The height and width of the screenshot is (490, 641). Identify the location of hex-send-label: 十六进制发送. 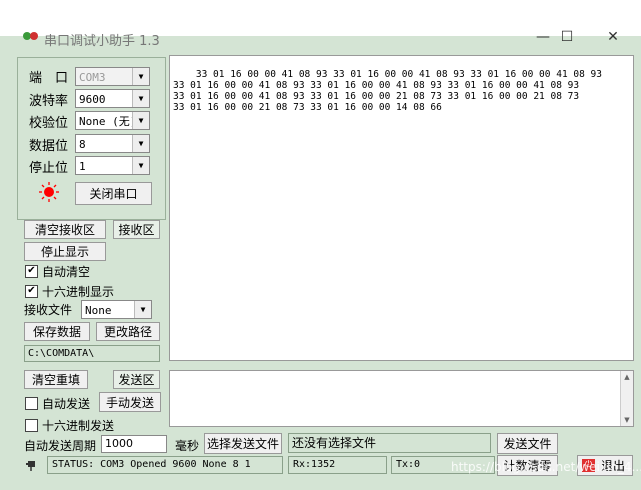
(78, 426).